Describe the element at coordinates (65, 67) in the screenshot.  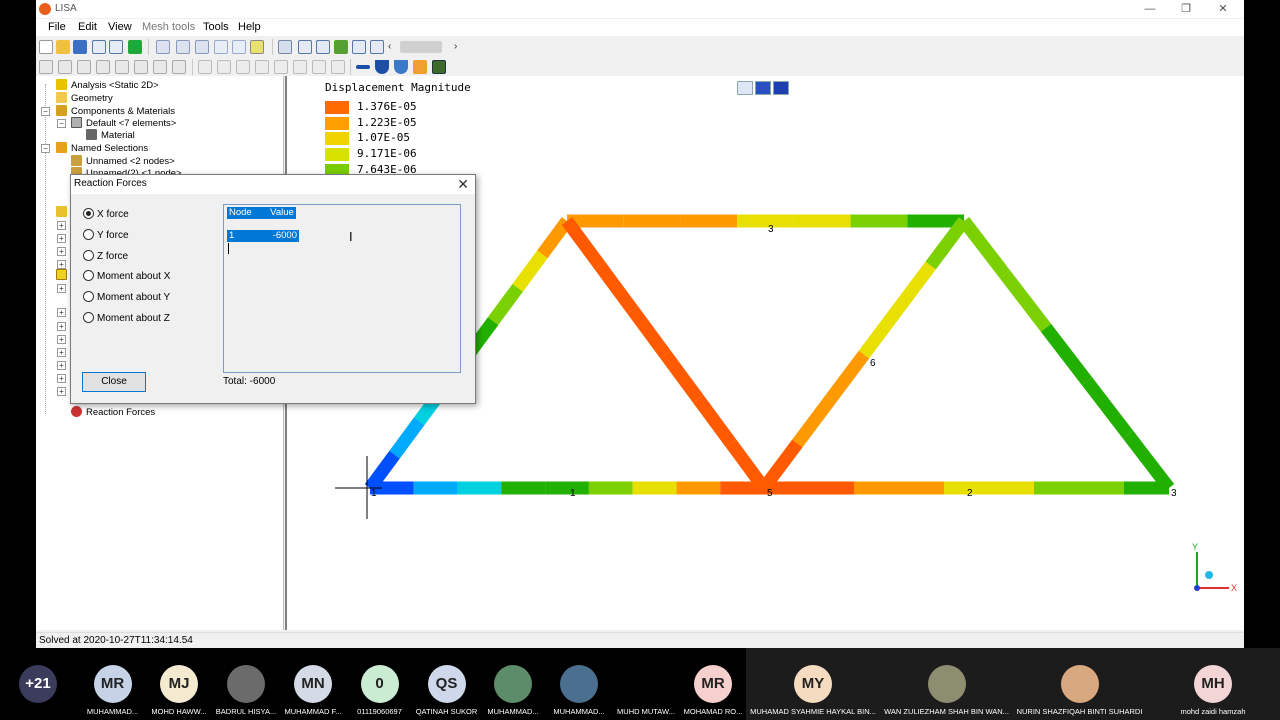
I see `mesh-element-icon` at that location.